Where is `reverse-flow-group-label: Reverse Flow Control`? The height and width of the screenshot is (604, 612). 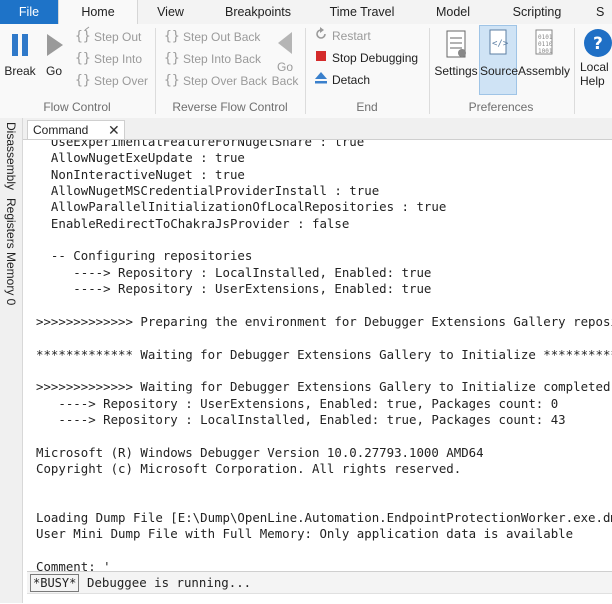 reverse-flow-group-label: Reverse Flow Control is located at coordinates (230, 107).